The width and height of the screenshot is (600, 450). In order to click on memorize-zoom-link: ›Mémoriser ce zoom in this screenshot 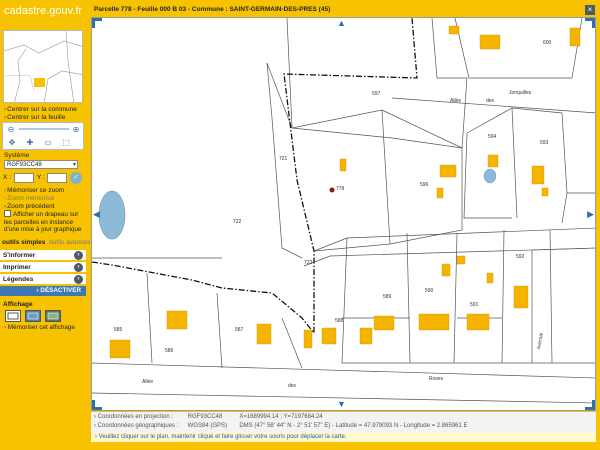, I will do `click(34, 190)`.